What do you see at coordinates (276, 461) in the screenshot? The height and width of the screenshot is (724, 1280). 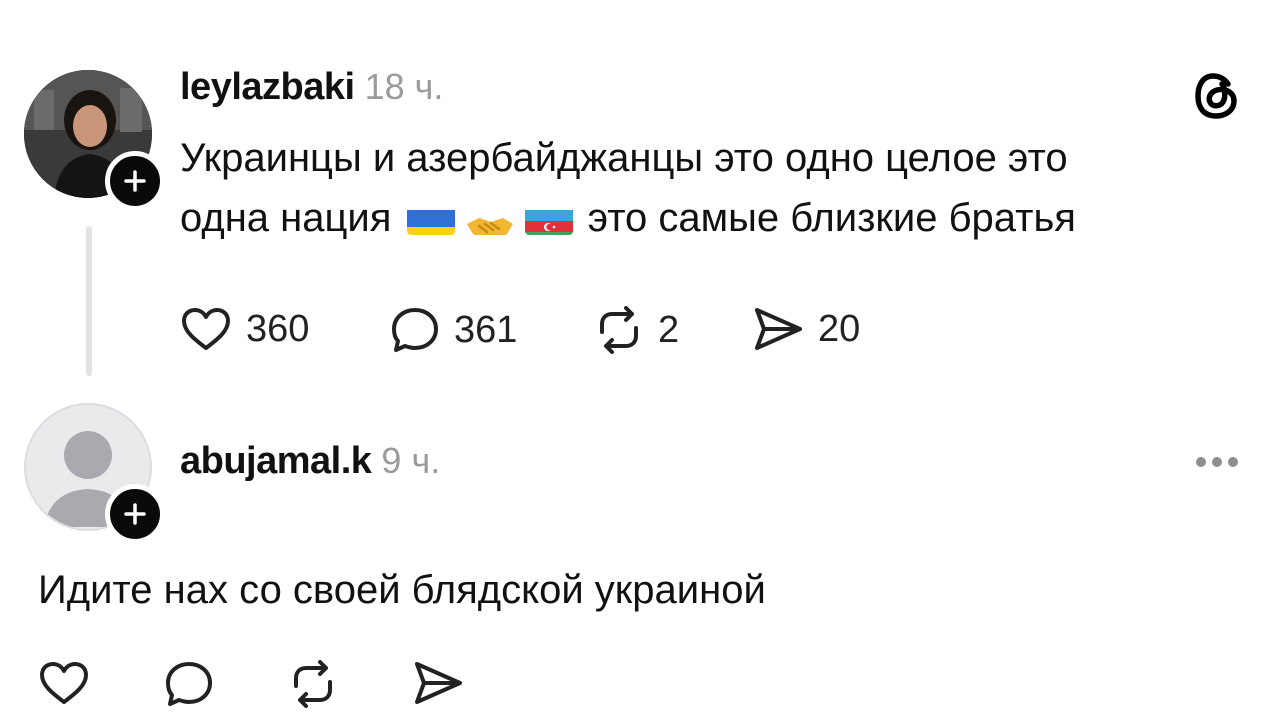 I see `username: abujamal.k` at bounding box center [276, 461].